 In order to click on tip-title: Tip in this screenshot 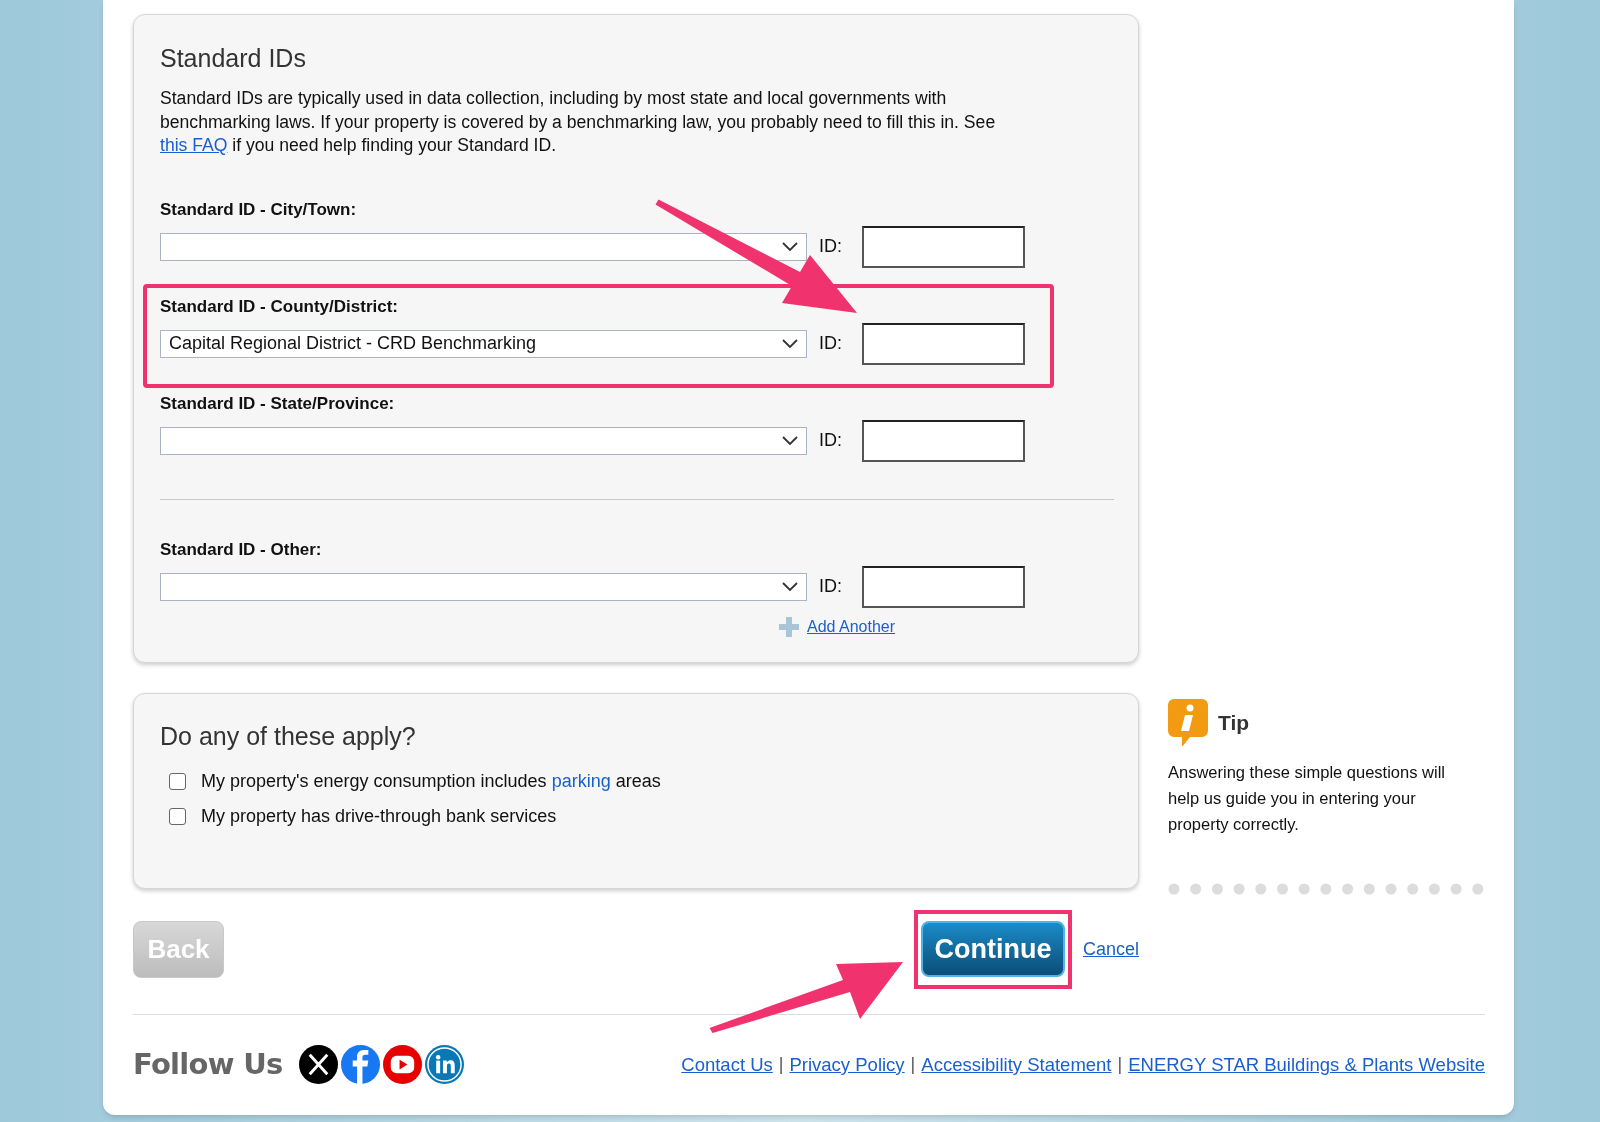, I will do `click(1234, 723)`.